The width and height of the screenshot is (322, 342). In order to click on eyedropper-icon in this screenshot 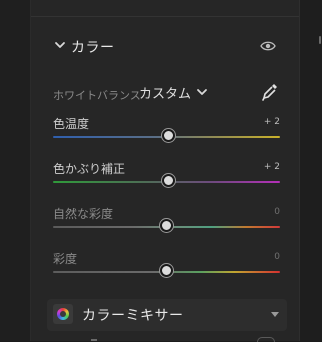, I will do `click(270, 92)`.